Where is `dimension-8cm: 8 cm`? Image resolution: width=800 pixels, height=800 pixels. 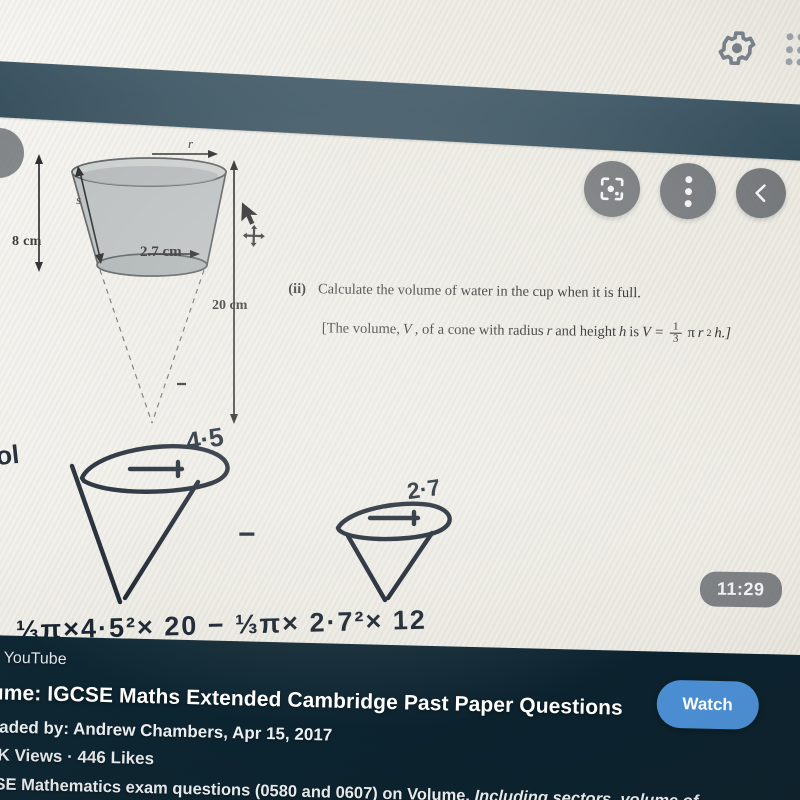 dimension-8cm: 8 cm is located at coordinates (27, 241).